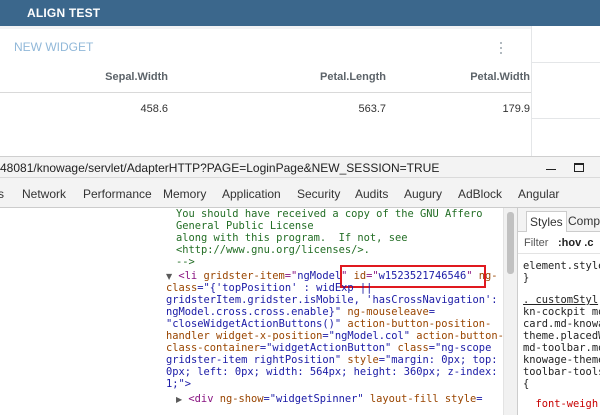  I want to click on style-line: md-toolbar.mo, so click(561, 348).